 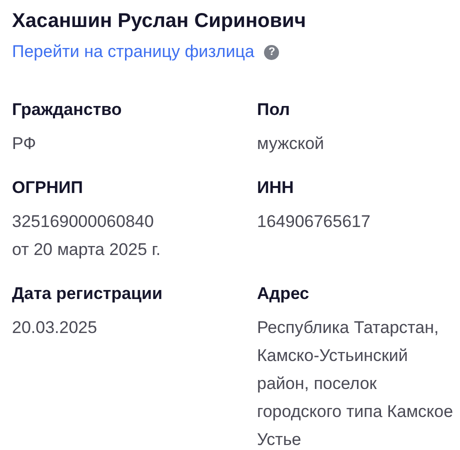 I want to click on help-icon: ?, so click(x=272, y=52).